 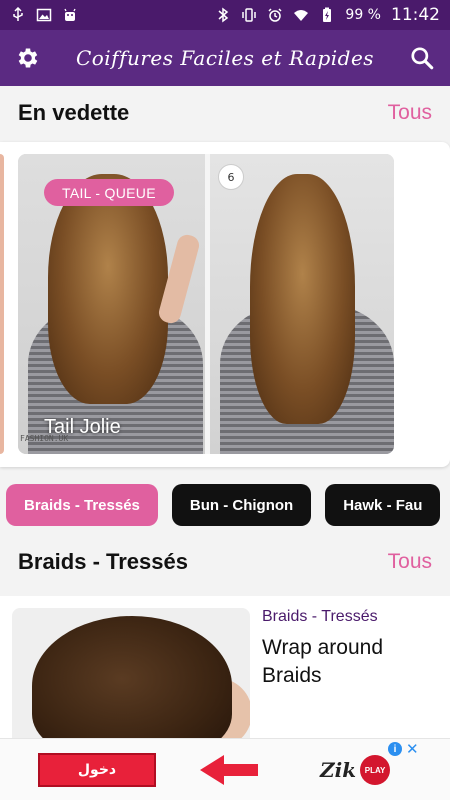 What do you see at coordinates (249, 15) in the screenshot?
I see `vibrate-icon` at bounding box center [249, 15].